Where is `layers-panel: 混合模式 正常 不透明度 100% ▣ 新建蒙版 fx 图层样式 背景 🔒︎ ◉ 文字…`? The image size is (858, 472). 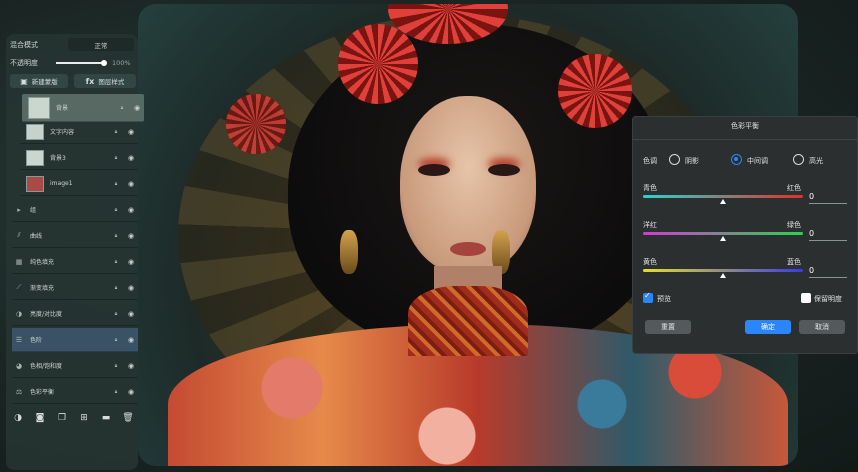 layers-panel: 混合模式 正常 不透明度 100% ▣ 新建蒙版 fx 图层样式 背景 🔒︎ ◉ 文字… is located at coordinates (75, 252).